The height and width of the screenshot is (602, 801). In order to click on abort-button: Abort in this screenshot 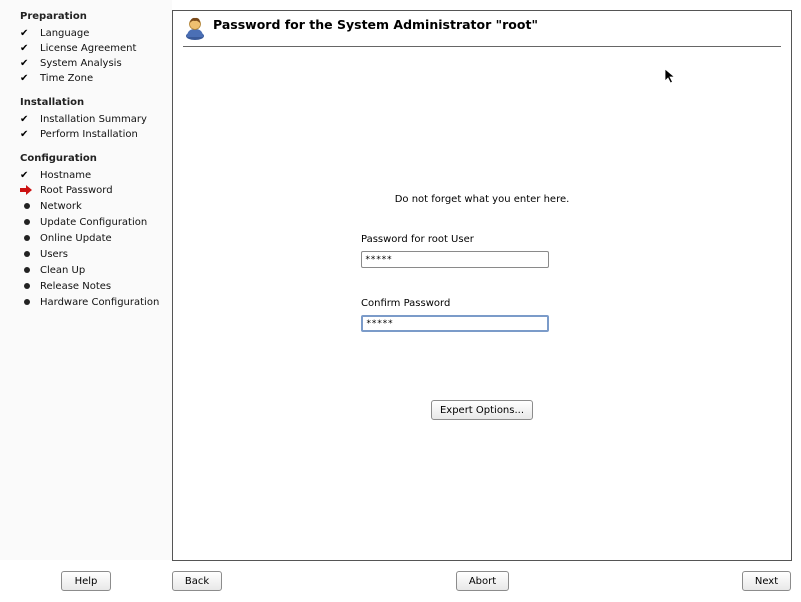, I will do `click(482, 581)`.